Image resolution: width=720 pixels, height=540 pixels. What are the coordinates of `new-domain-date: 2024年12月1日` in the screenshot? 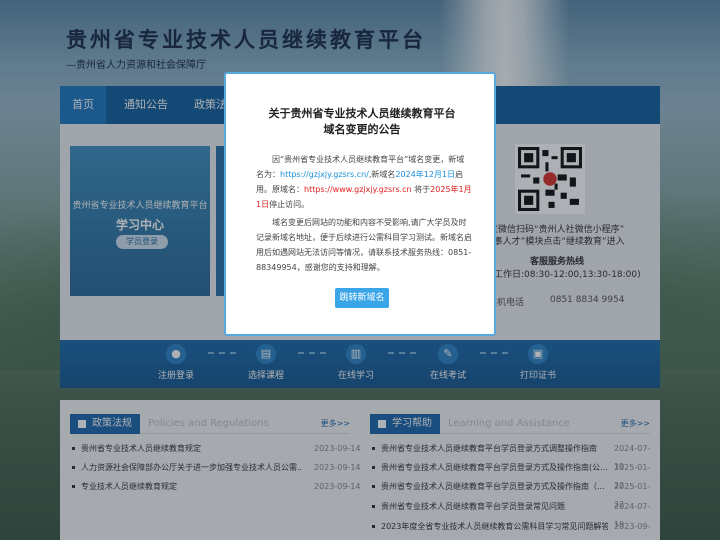 It's located at (425, 174).